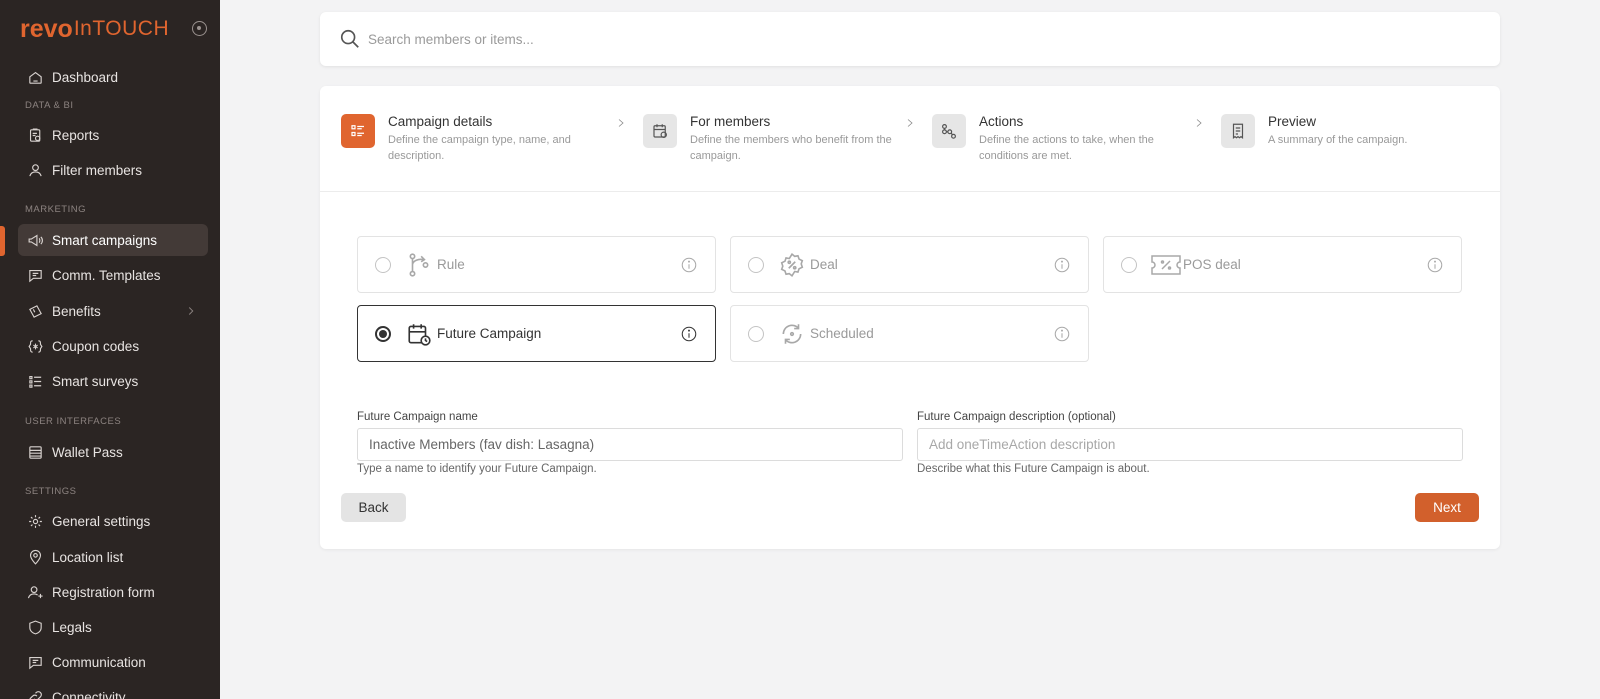  I want to click on sidebar-item-smart-campaigns: Smart campaigns, so click(113, 240).